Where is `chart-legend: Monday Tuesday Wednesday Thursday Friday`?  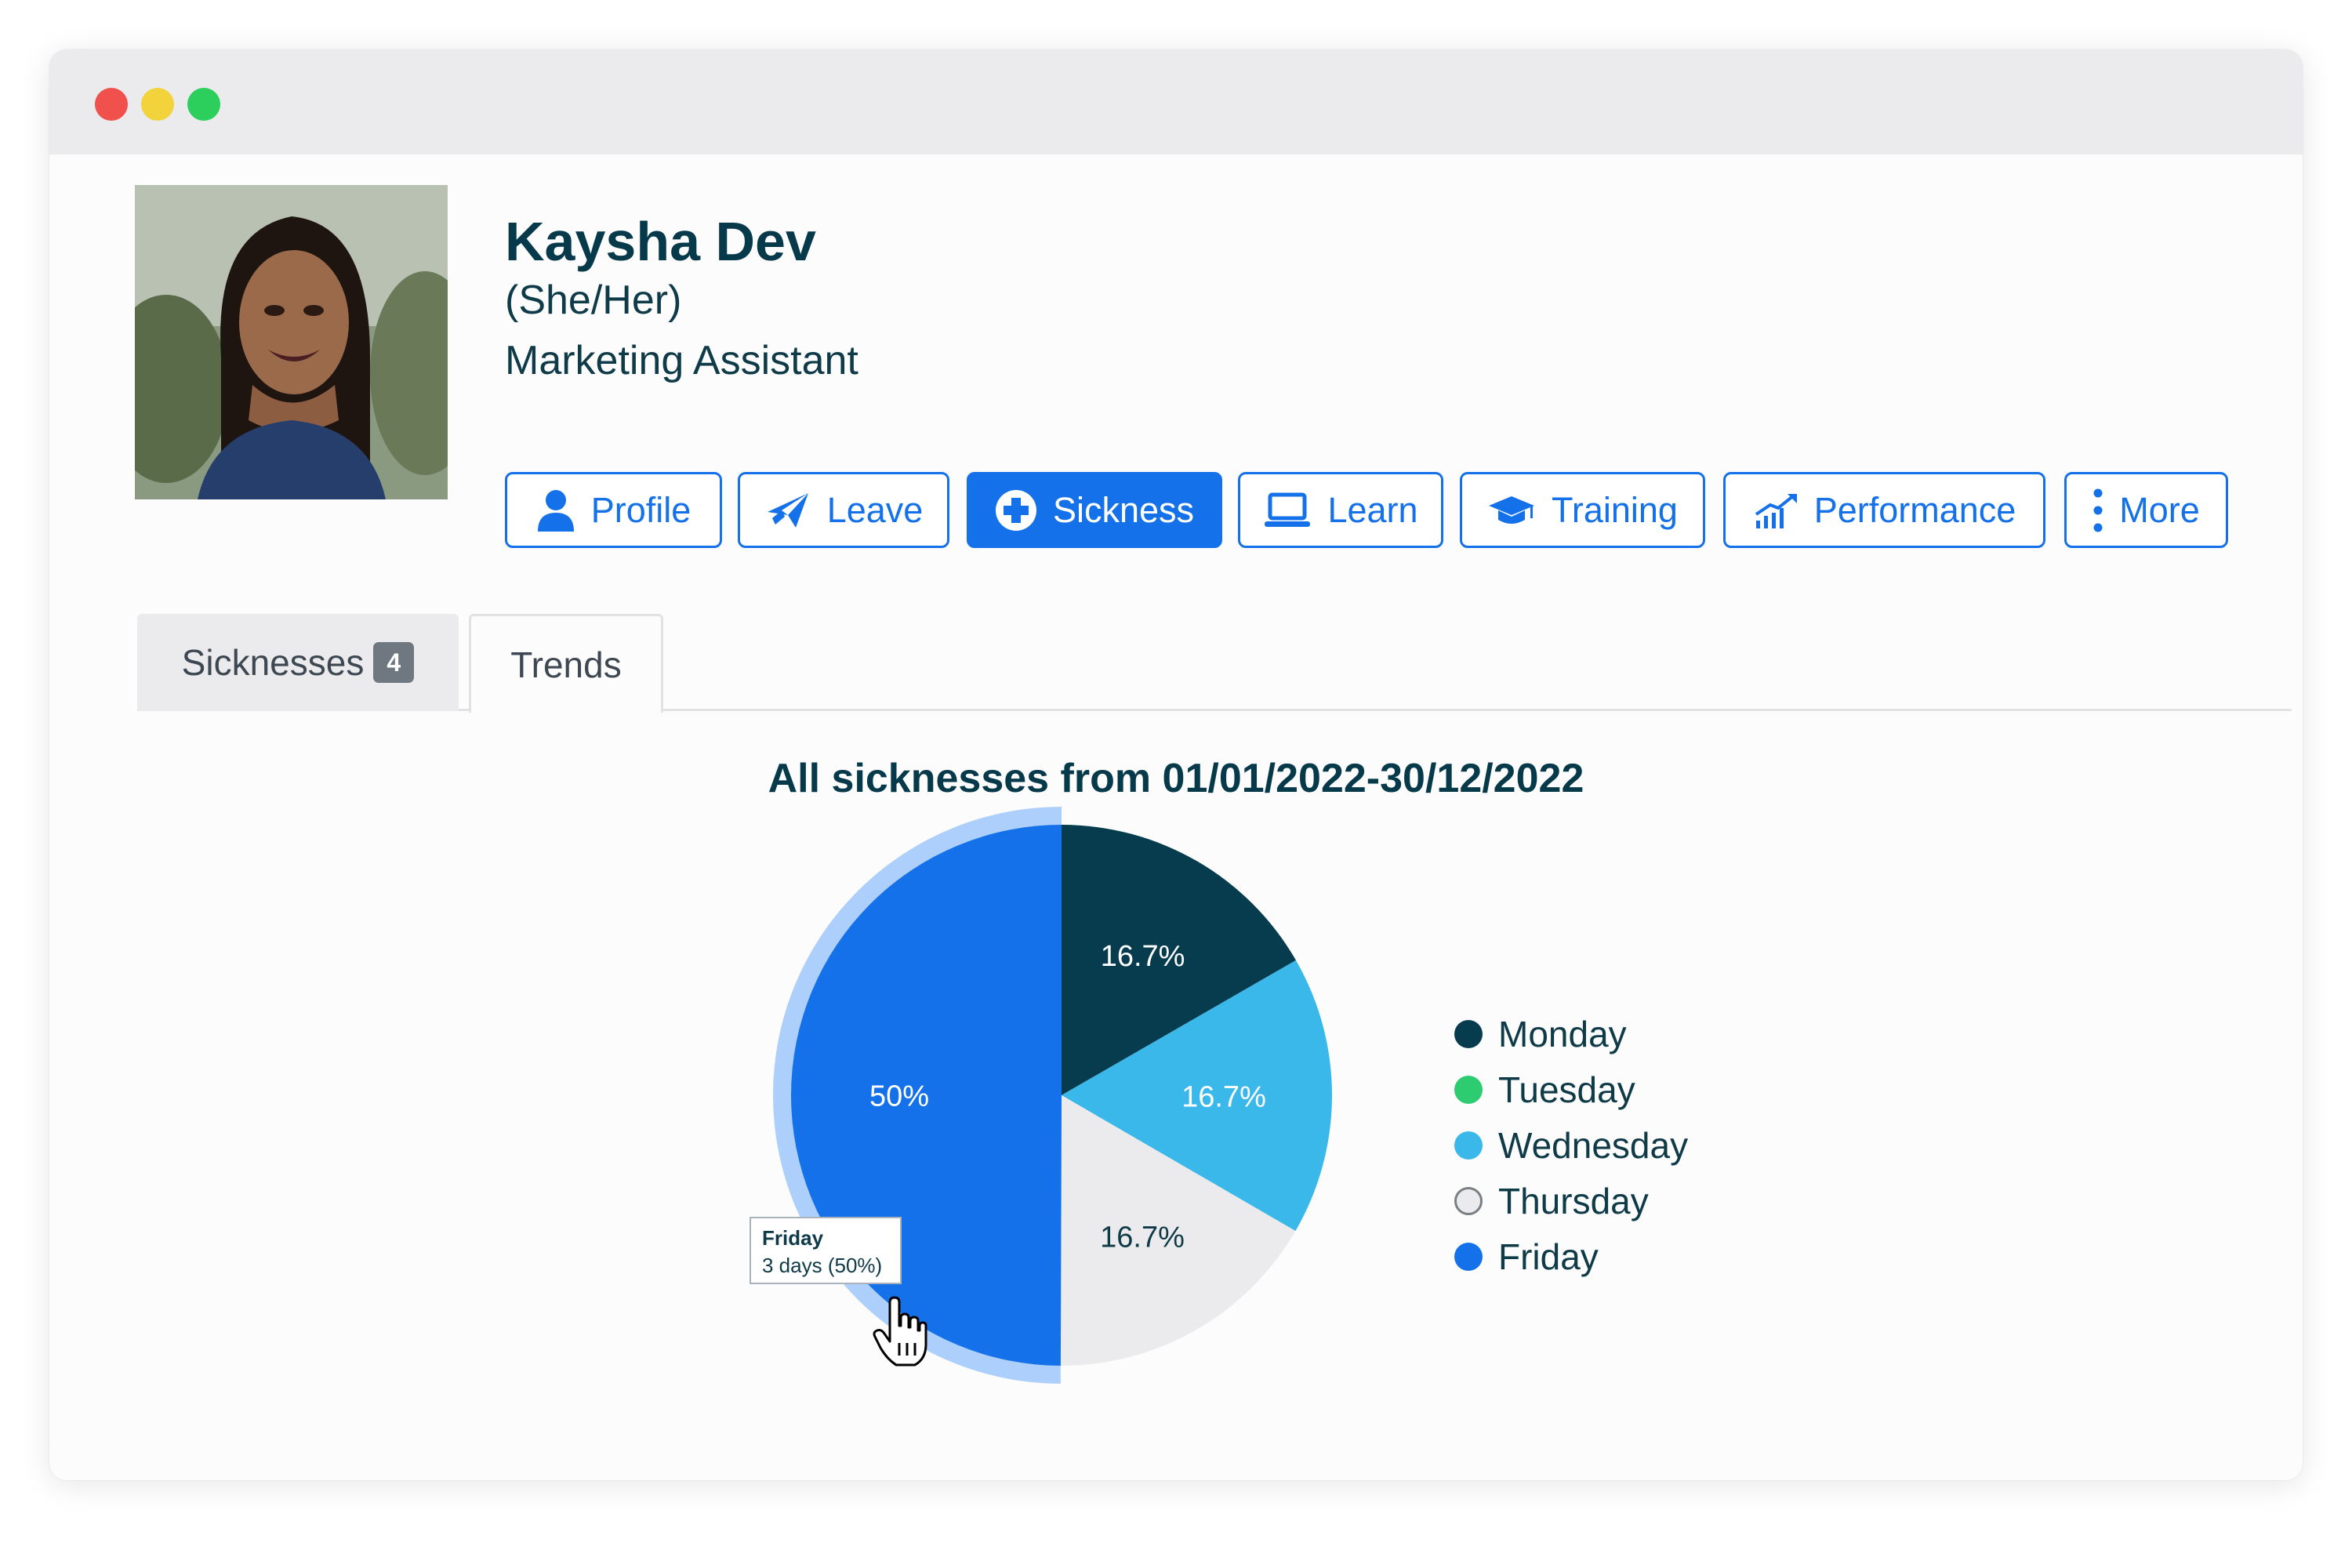
chart-legend: Monday Tuesday Wednesday Thursday Friday is located at coordinates (1571, 1145).